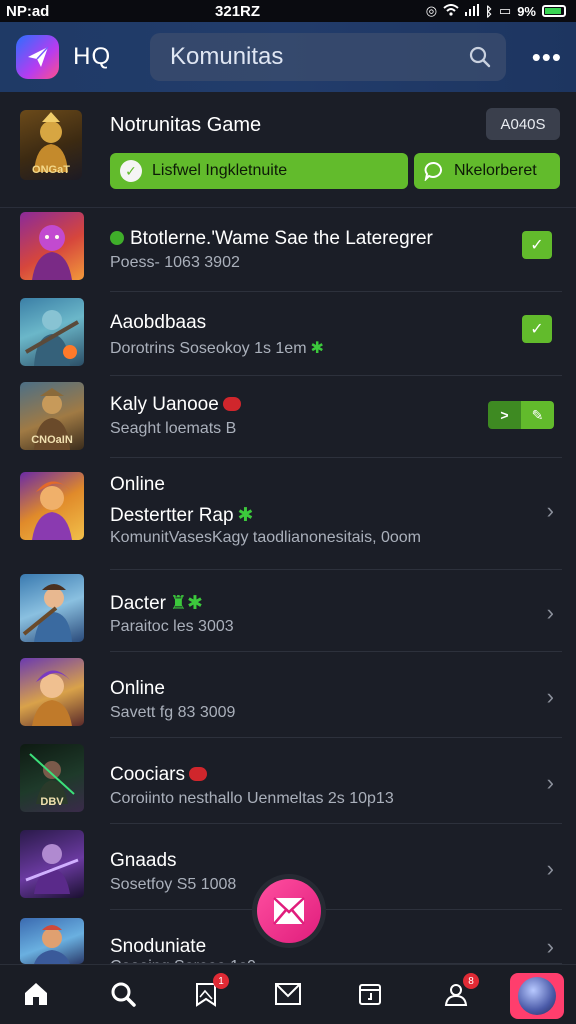 The height and width of the screenshot is (1024, 576). I want to click on search-bar: Komunitas, so click(328, 57).